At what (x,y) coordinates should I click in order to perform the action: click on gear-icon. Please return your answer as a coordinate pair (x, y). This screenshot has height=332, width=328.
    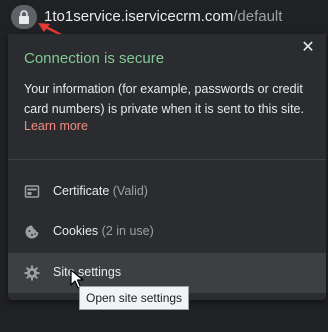
    Looking at the image, I should click on (32, 273).